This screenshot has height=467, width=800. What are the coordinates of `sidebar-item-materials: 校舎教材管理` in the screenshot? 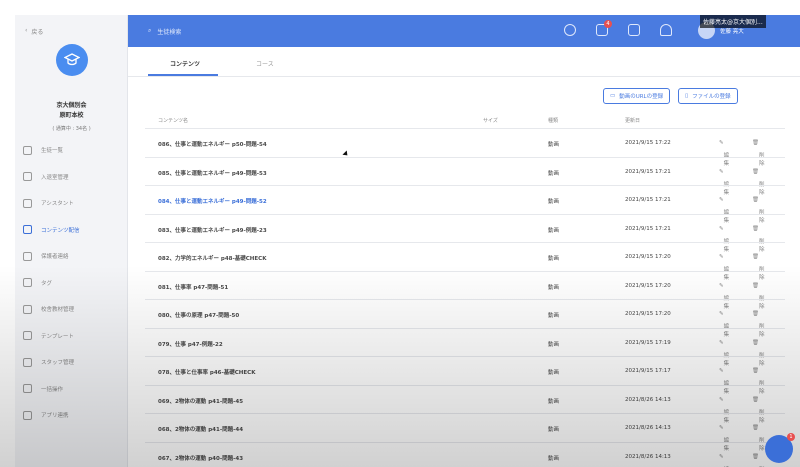 It's located at (71, 309).